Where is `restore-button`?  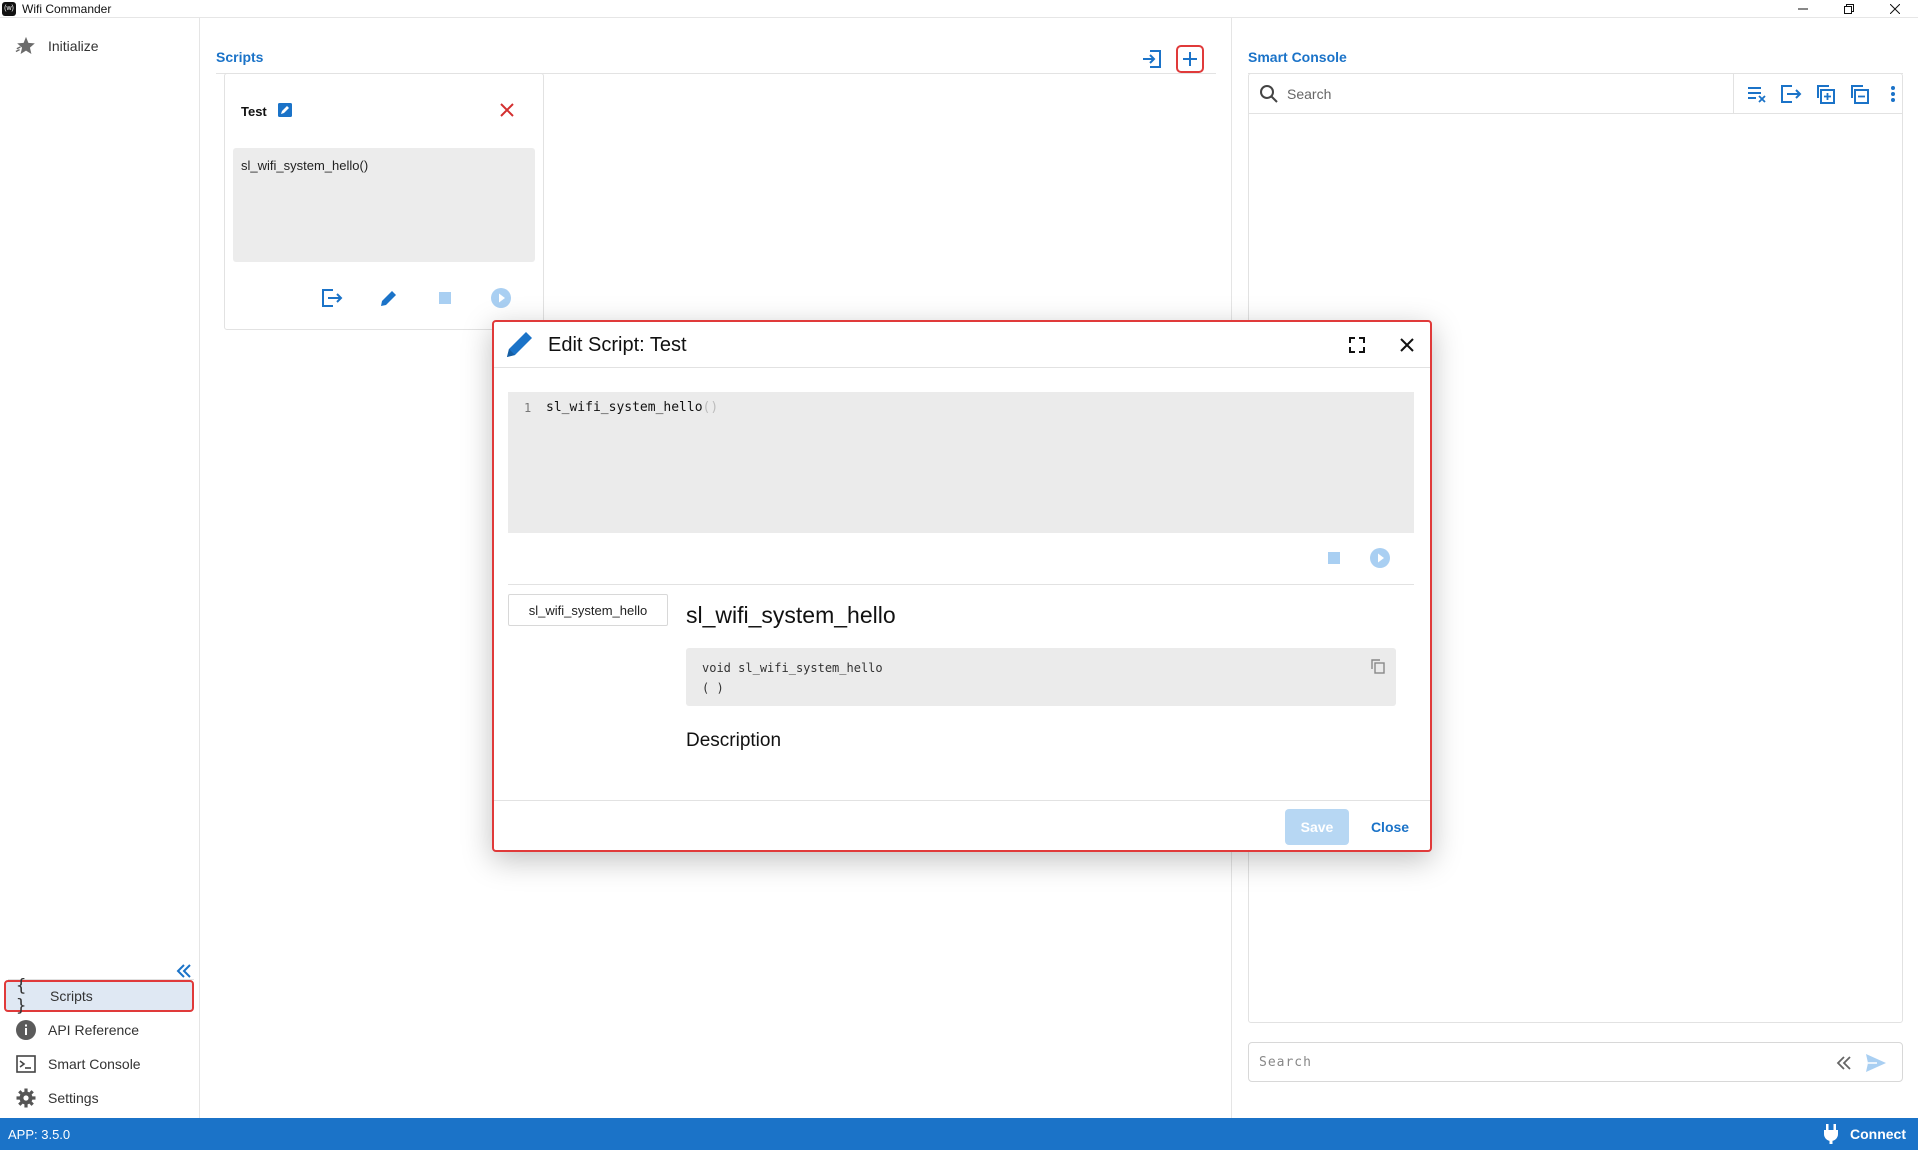 restore-button is located at coordinates (1849, 9).